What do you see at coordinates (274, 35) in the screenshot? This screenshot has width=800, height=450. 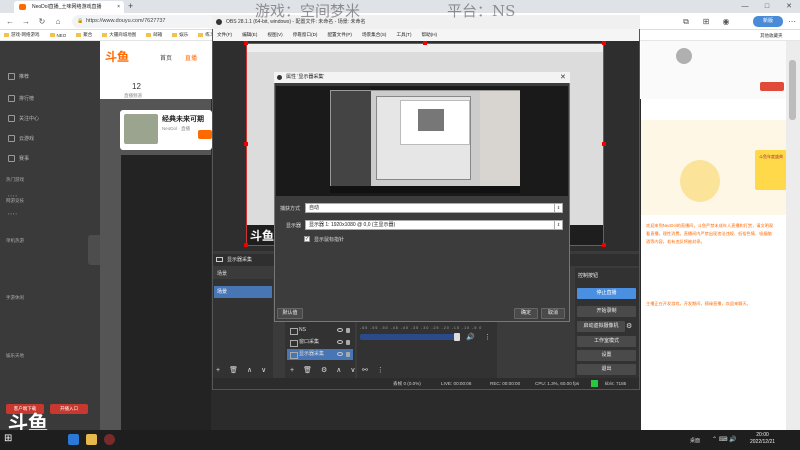 I see `menu-view: 视图(V)` at bounding box center [274, 35].